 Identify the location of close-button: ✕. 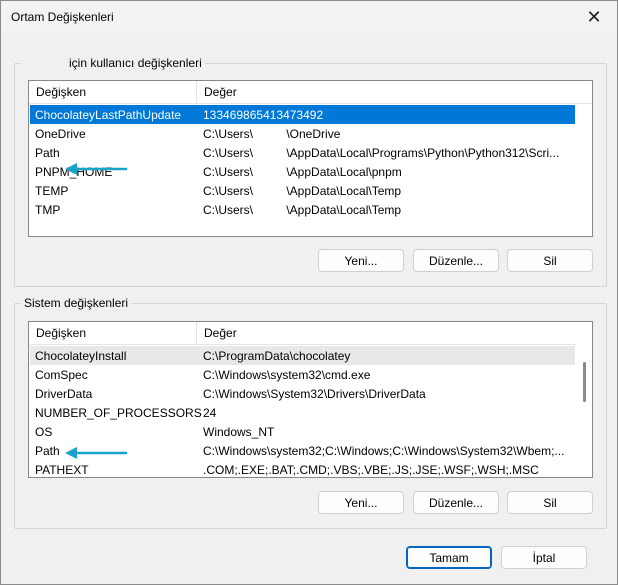
(594, 17).